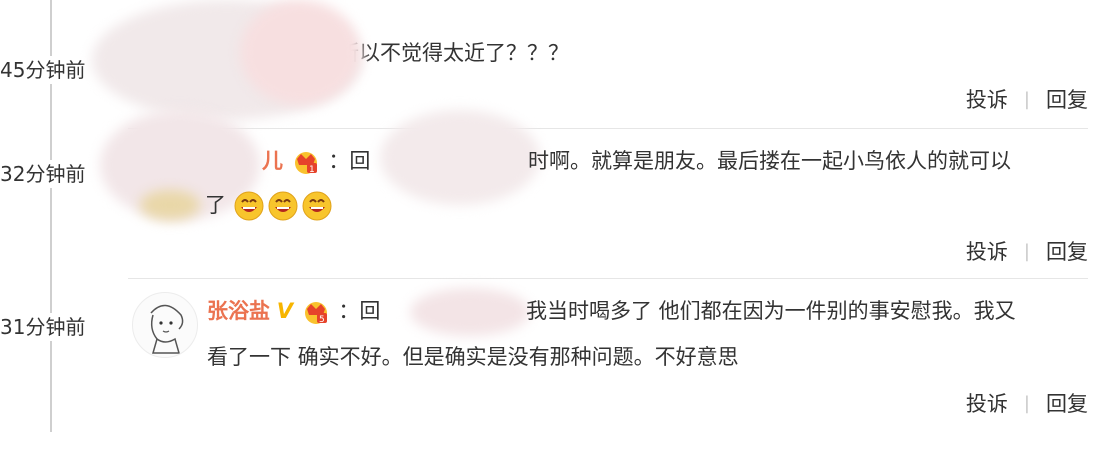 The height and width of the screenshot is (454, 1100). I want to click on avatar, so click(165, 325).